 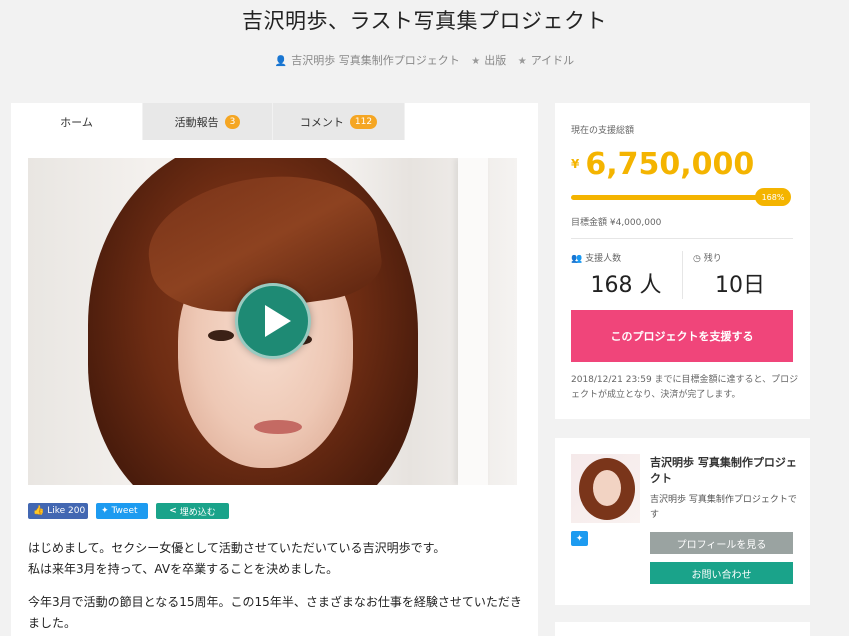 I want to click on play-button-icon, so click(x=273, y=321).